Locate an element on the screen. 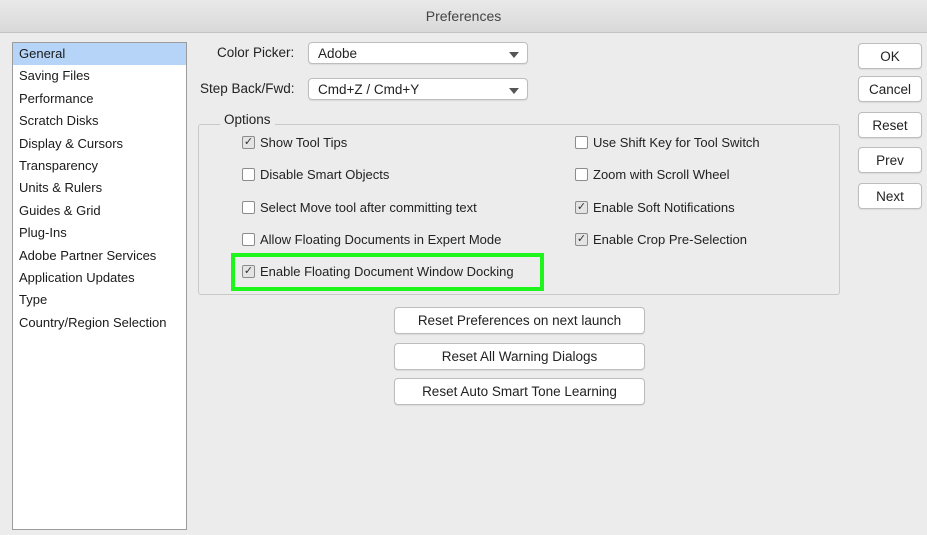 This screenshot has height=535, width=927. select-move-tool-checkbox is located at coordinates (248, 207).